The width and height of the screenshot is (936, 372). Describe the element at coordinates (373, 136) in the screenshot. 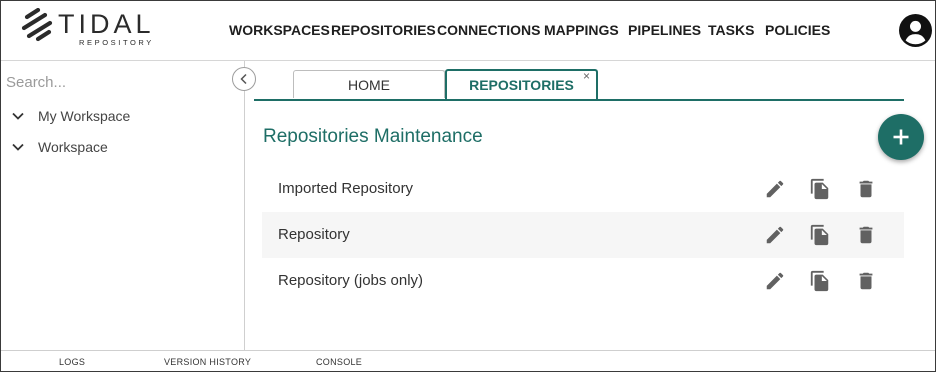

I see `page-title: Repositories Maintenance` at that location.